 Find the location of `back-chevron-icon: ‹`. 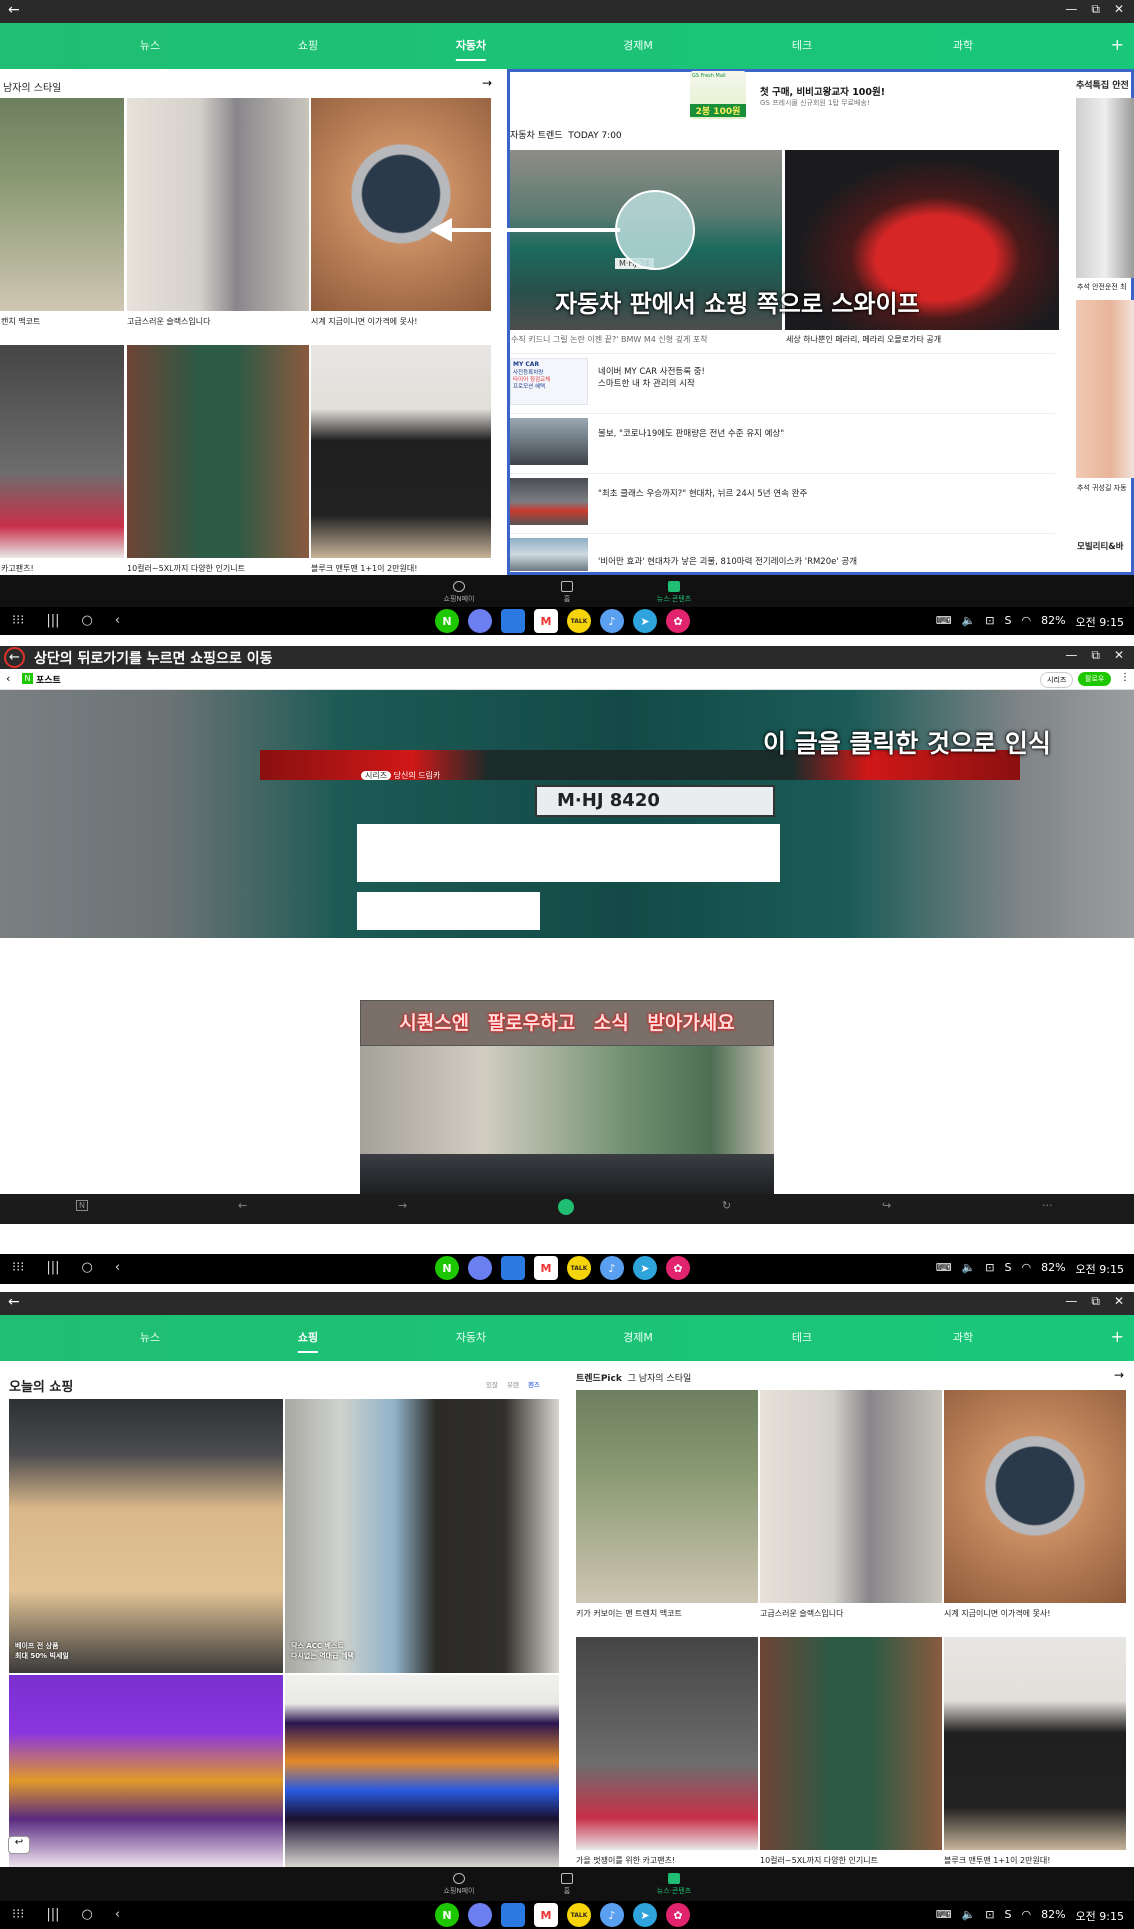

back-chevron-icon: ‹ is located at coordinates (8, 678).